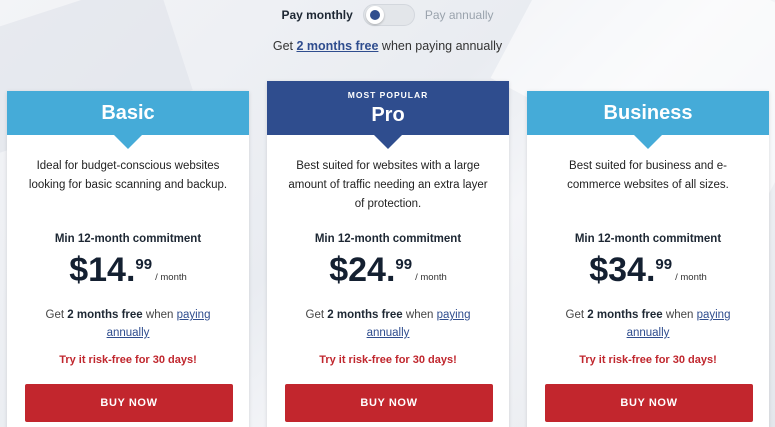 The width and height of the screenshot is (775, 427). I want to click on promo-highlight-link: 2 months free, so click(337, 46).